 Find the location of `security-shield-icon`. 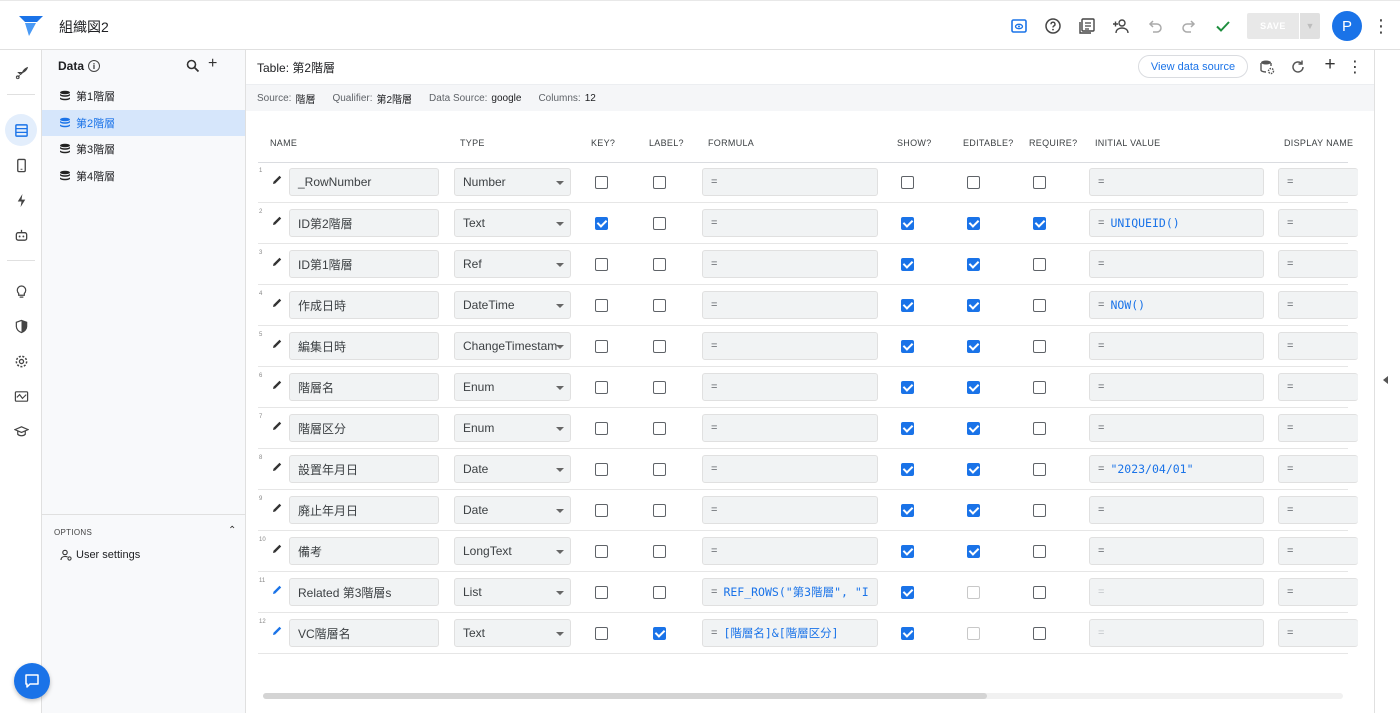

security-shield-icon is located at coordinates (21, 326).